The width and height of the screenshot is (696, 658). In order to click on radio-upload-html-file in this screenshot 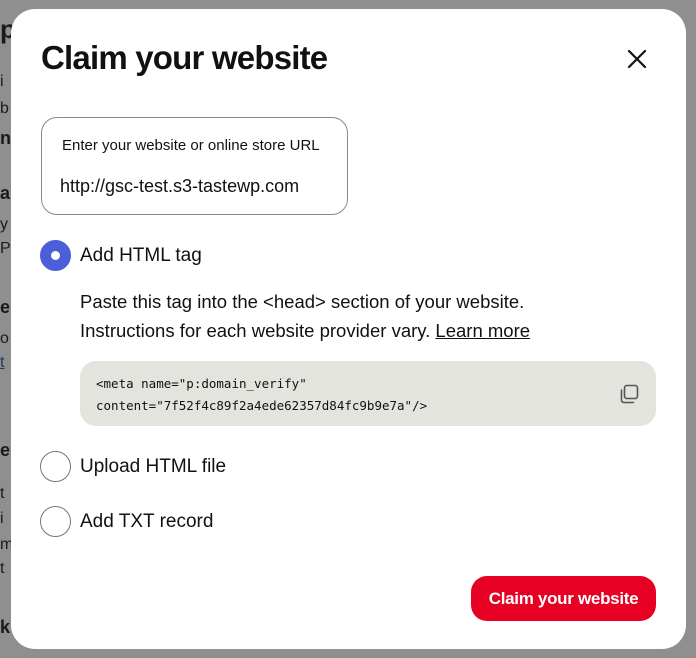, I will do `click(55, 466)`.